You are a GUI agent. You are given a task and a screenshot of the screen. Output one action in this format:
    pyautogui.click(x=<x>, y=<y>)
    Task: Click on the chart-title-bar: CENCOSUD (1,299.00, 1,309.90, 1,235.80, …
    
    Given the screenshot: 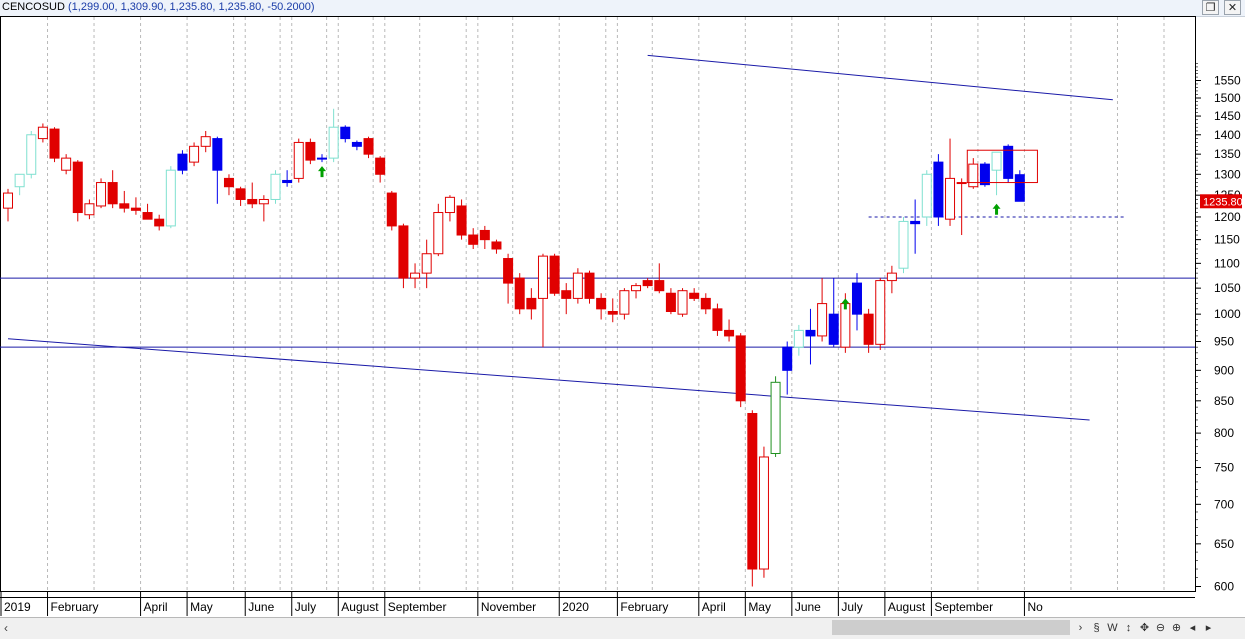 What is the action you would take?
    pyautogui.click(x=622, y=8)
    